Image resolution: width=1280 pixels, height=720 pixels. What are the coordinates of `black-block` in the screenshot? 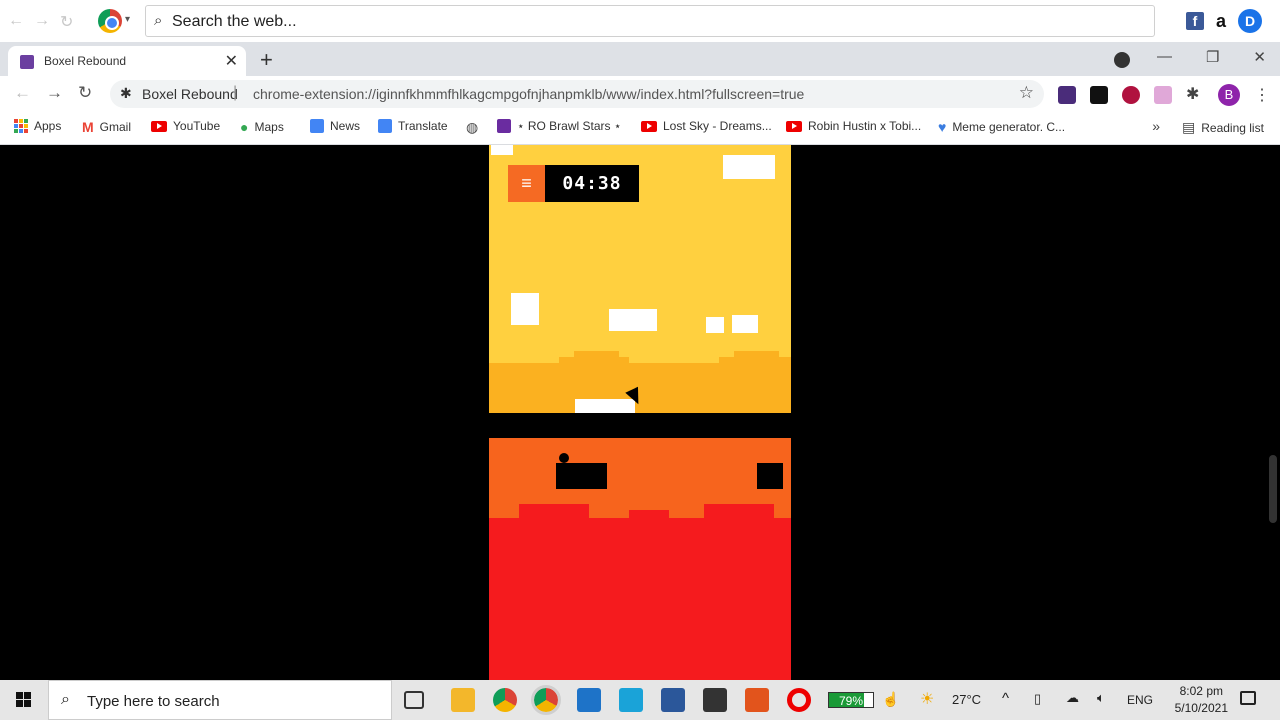 It's located at (770, 476).